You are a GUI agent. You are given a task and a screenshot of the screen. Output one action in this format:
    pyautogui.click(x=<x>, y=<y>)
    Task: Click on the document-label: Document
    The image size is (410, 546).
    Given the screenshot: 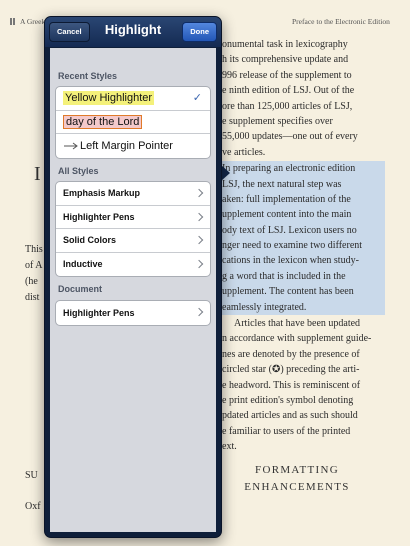 What is the action you would take?
    pyautogui.click(x=80, y=289)
    